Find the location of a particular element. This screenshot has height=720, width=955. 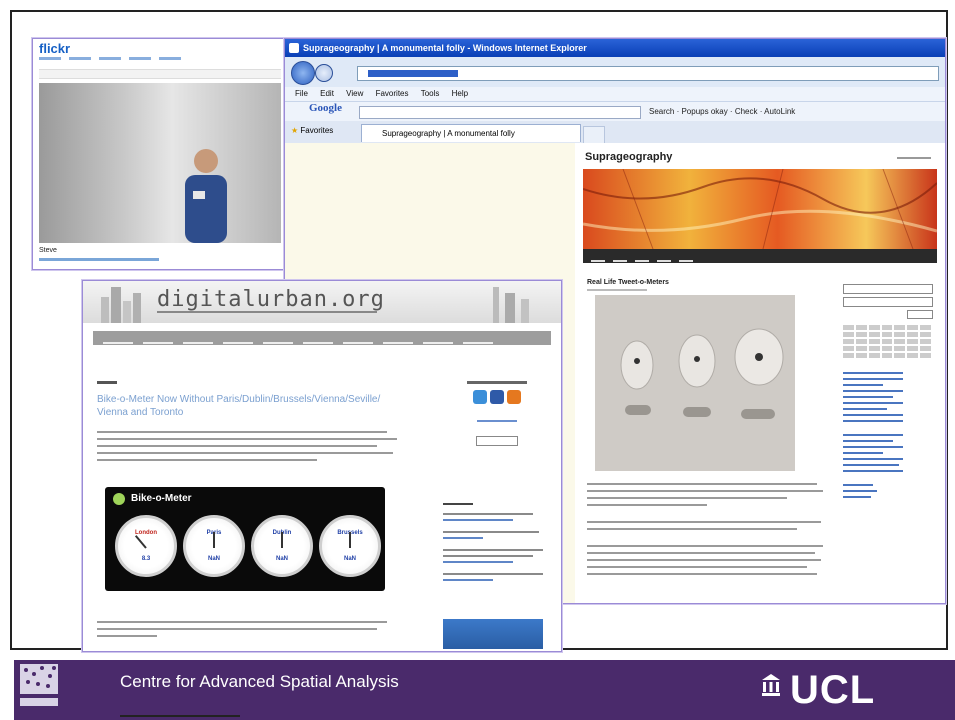

centre-name: Centre for Advanced Spatial Analysis is located at coordinates (259, 681).